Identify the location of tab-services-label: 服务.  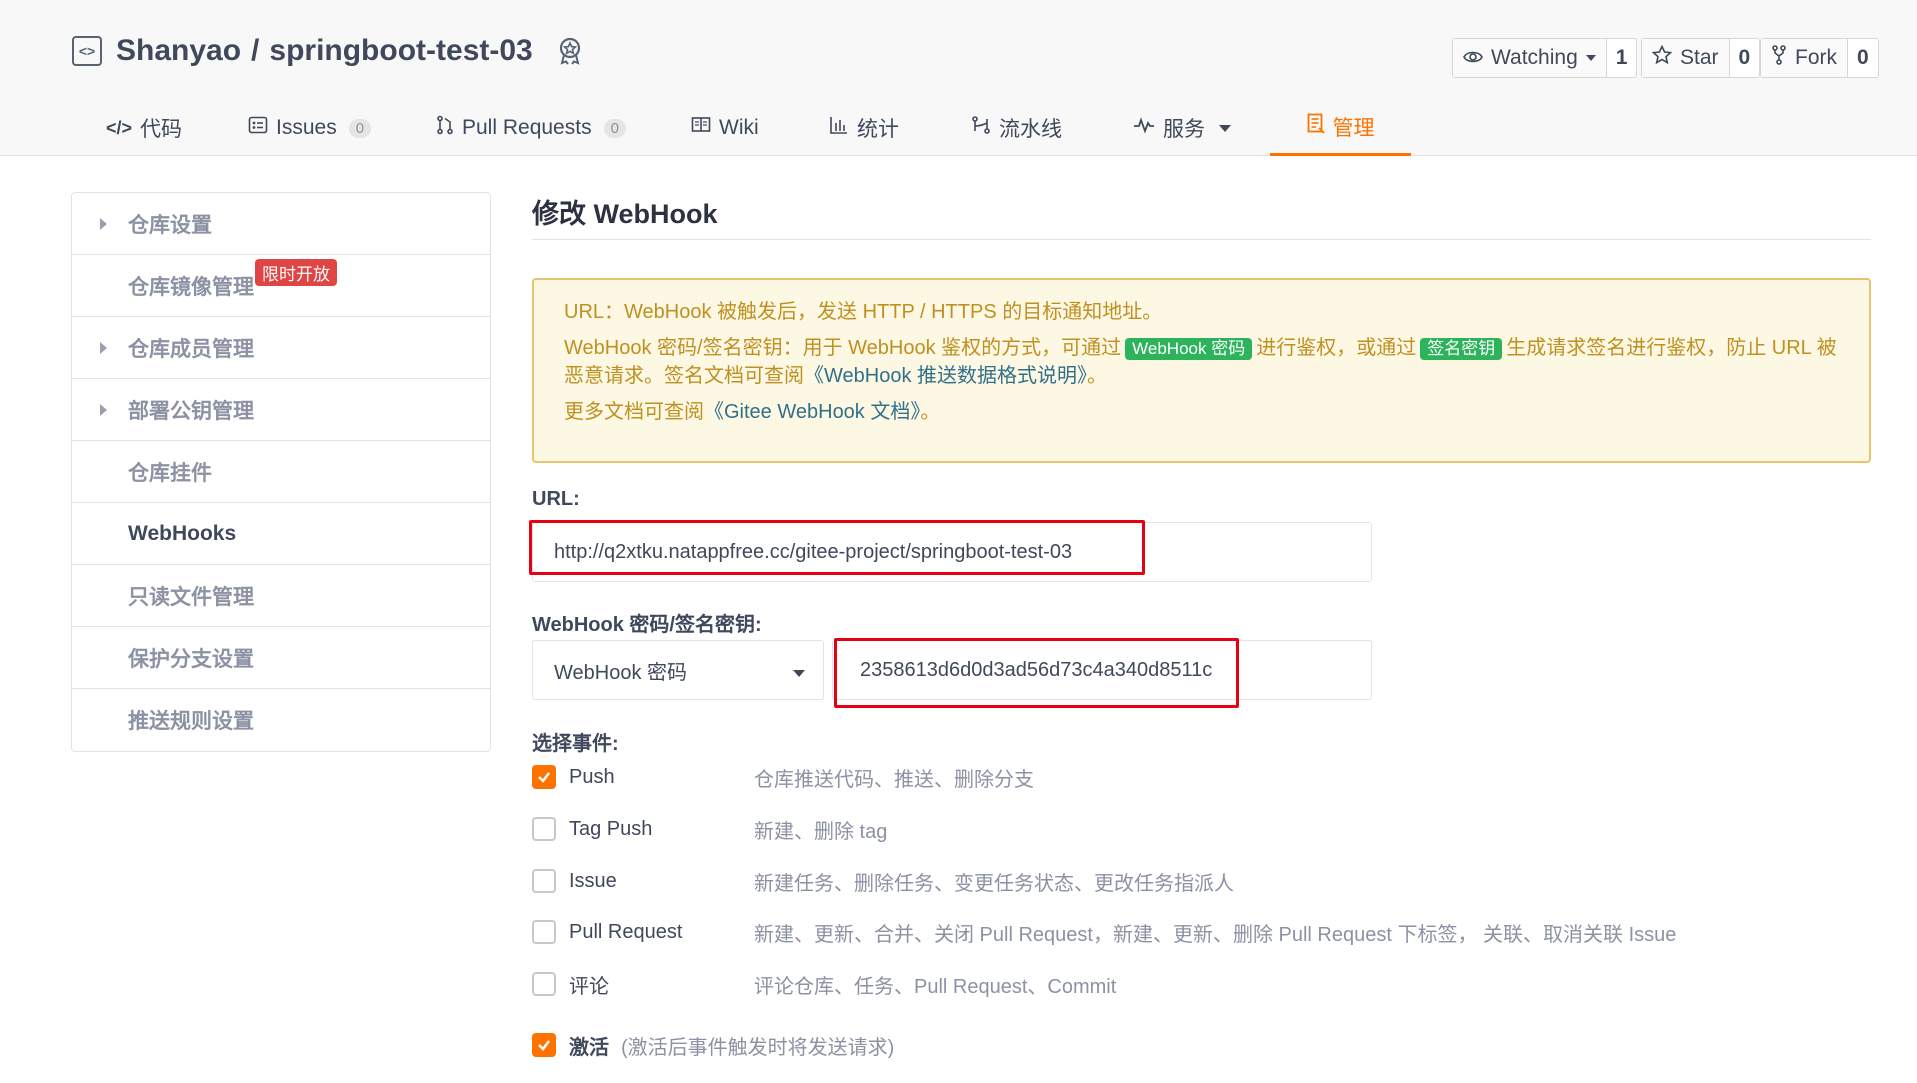
(1184, 129).